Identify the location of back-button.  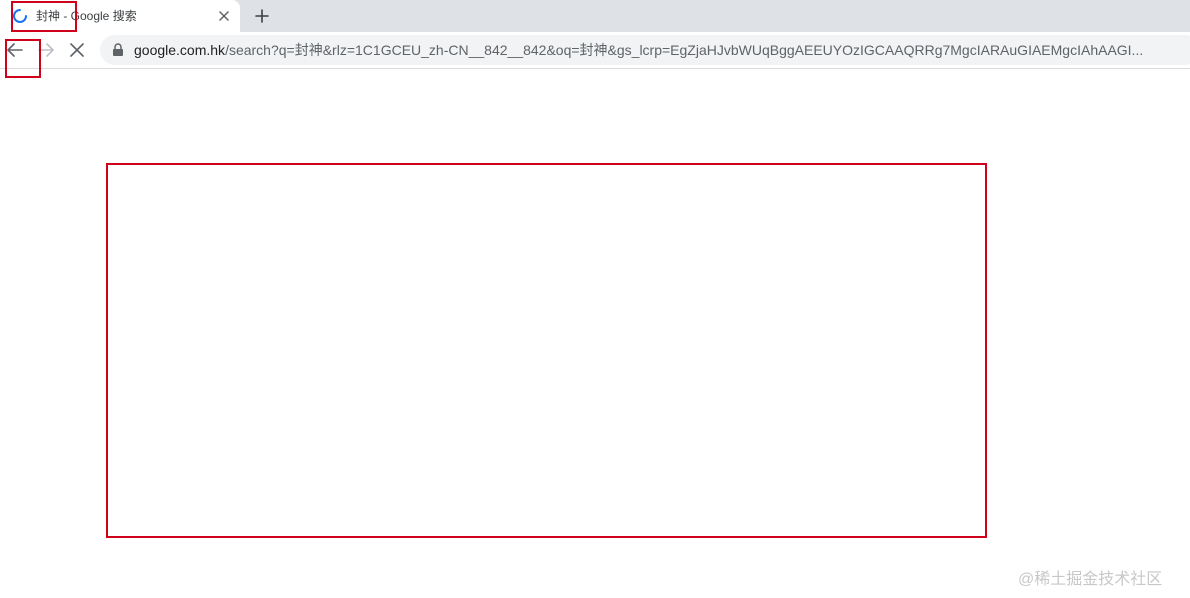
(15, 50).